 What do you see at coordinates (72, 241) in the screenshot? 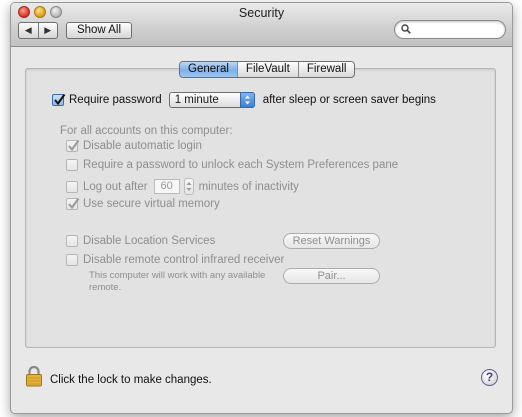
I see `disable-location-checkbox` at bounding box center [72, 241].